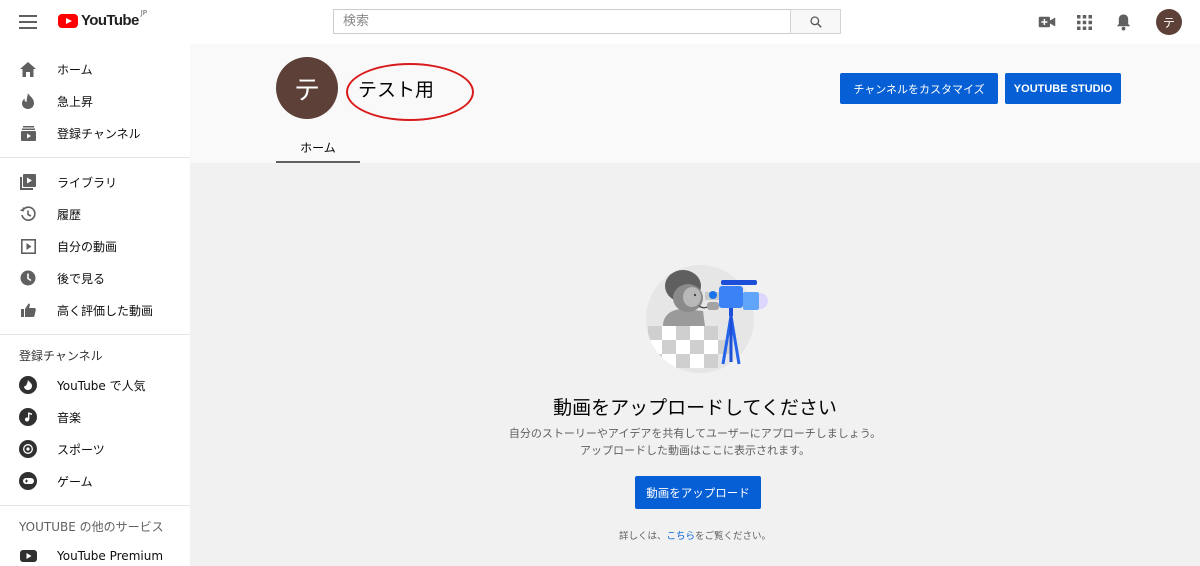 This screenshot has height=566, width=1200. What do you see at coordinates (680, 536) in the screenshot?
I see `learn-more-link: こちら` at bounding box center [680, 536].